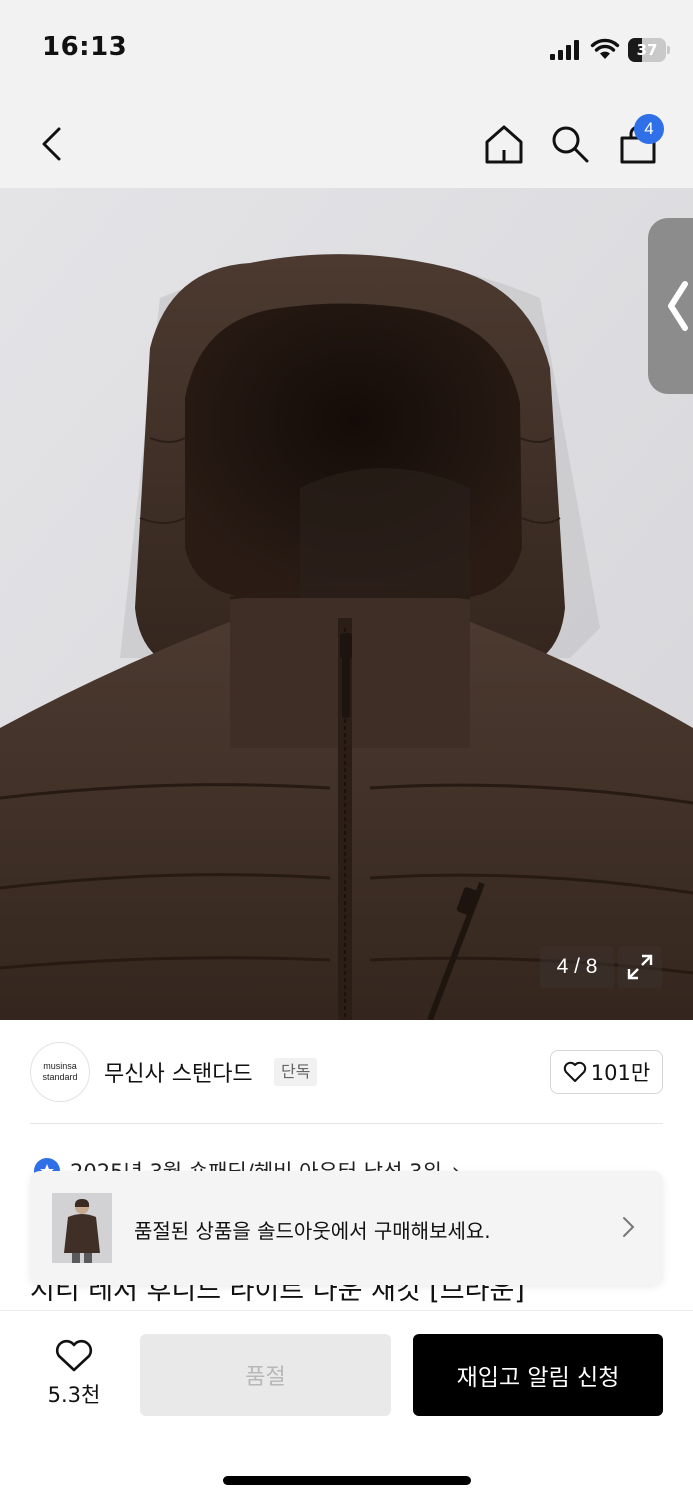 The image size is (693, 1500). I want to click on restock-alert-button: 재입고 알림 신청, so click(538, 1375).